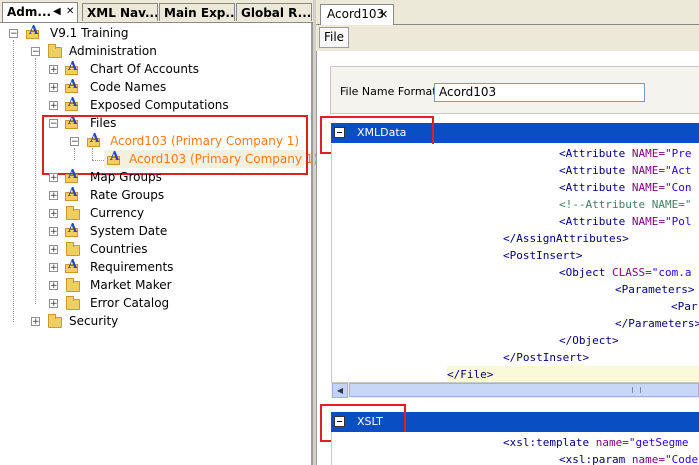  Describe the element at coordinates (131, 285) in the screenshot. I see `tree-item-market-maker: Market Maker` at that location.